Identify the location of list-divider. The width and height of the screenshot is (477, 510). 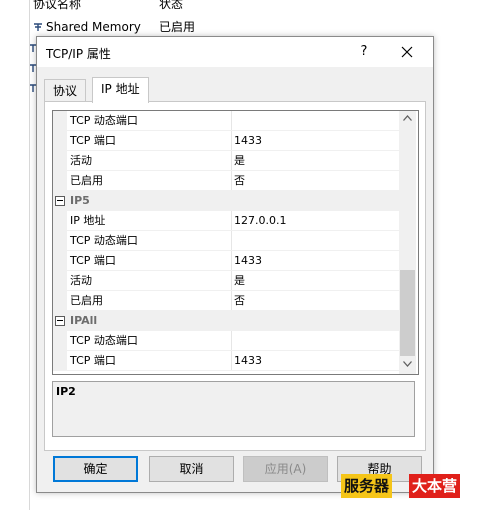
(29, 255).